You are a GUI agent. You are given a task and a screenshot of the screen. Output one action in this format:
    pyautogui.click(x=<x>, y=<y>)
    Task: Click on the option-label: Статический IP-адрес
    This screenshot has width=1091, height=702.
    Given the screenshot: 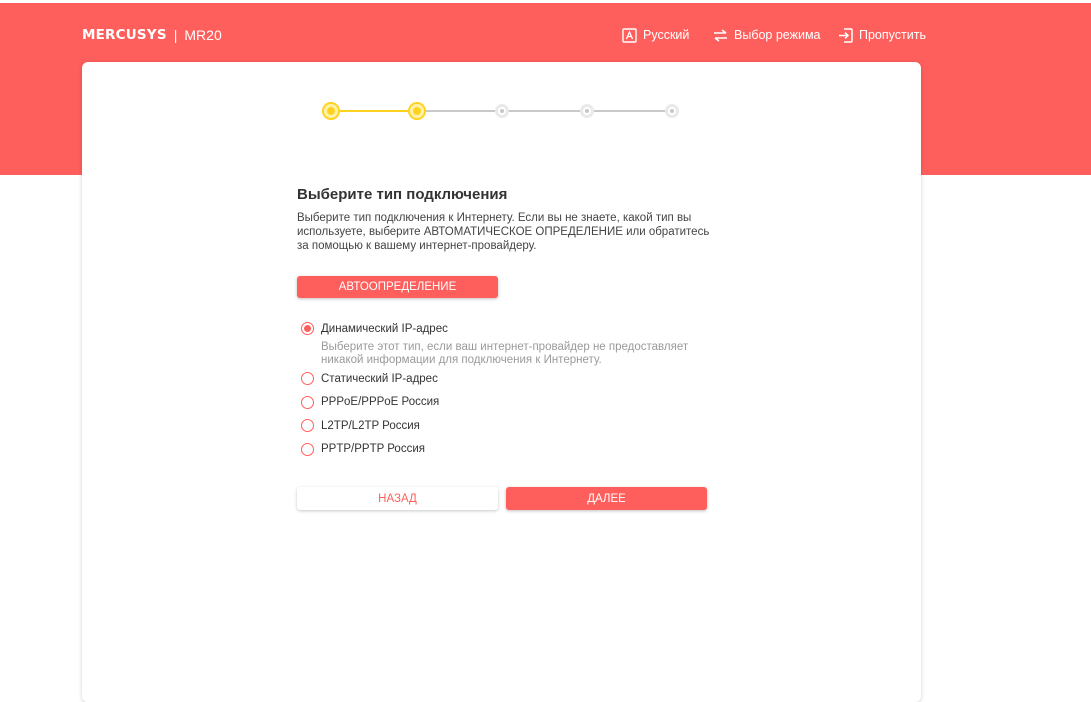 What is the action you would take?
    pyautogui.click(x=379, y=378)
    